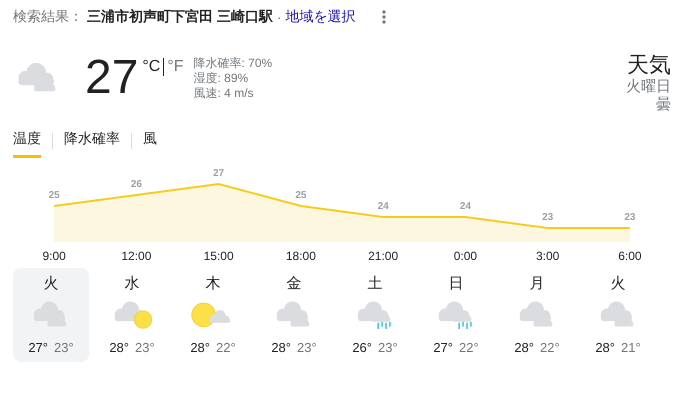  Describe the element at coordinates (362, 347) in the screenshot. I see `high-temperature: 26°` at that location.